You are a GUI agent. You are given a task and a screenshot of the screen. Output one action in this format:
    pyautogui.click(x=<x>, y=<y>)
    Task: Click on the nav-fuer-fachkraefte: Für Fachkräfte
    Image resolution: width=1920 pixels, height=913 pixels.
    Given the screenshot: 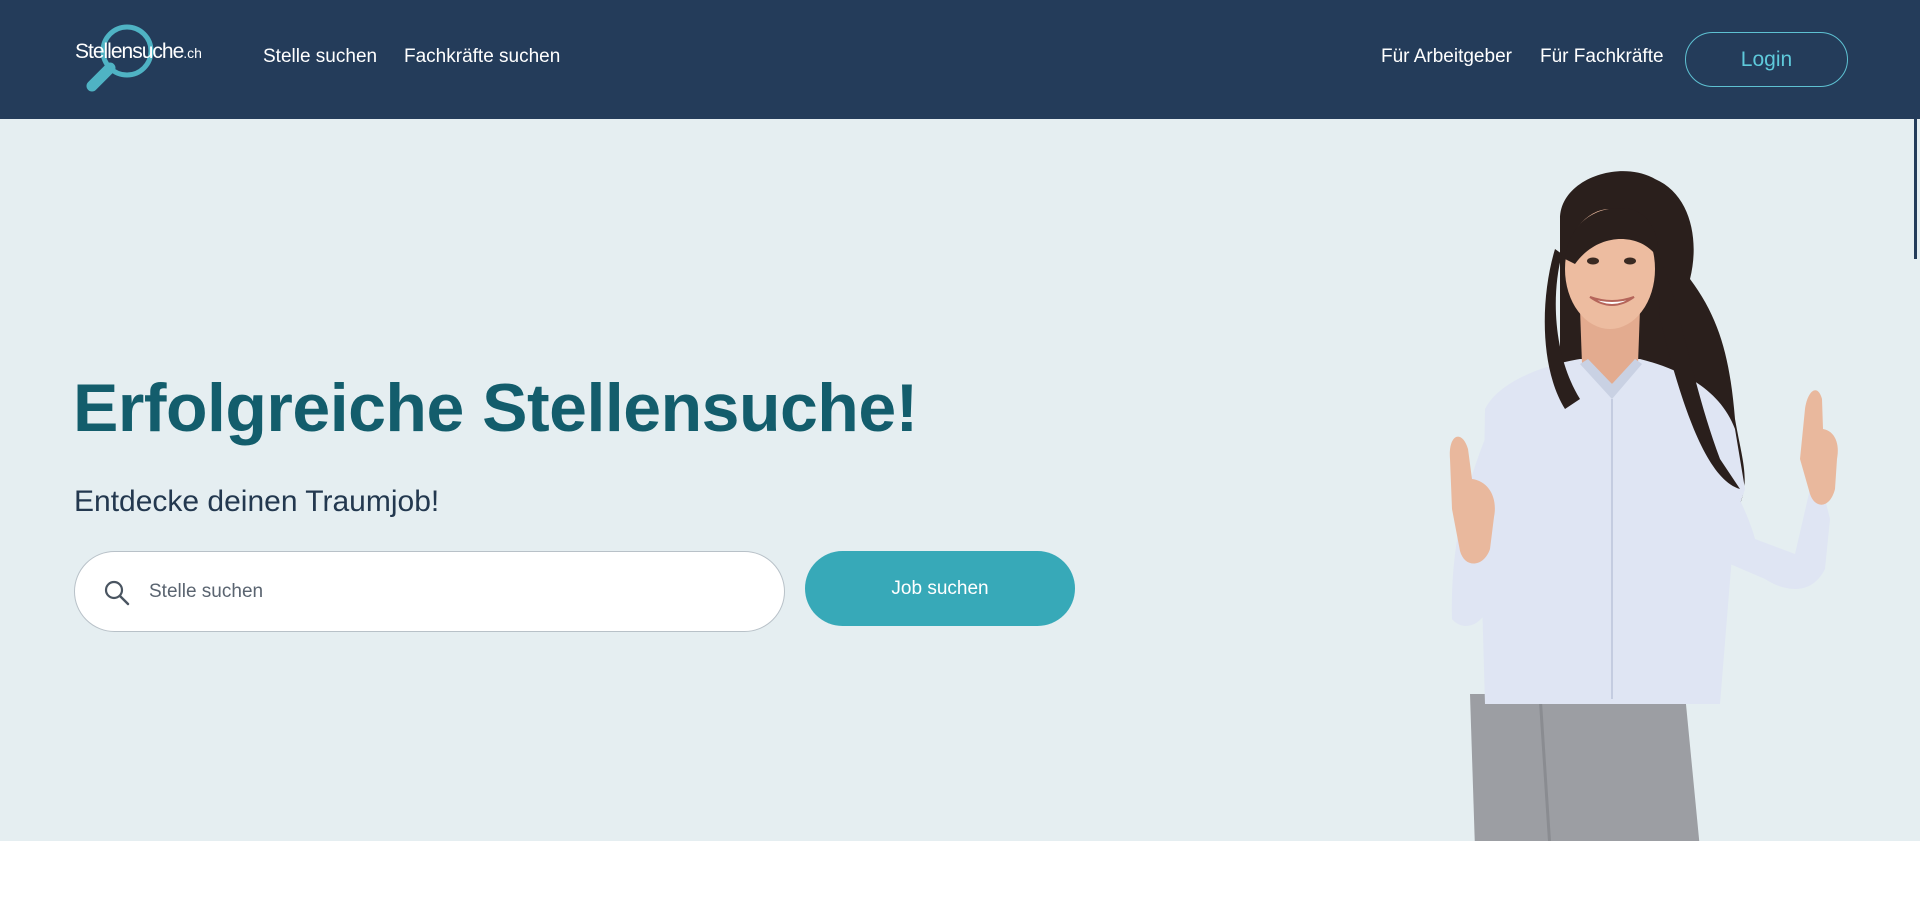 What is the action you would take?
    pyautogui.click(x=1602, y=57)
    